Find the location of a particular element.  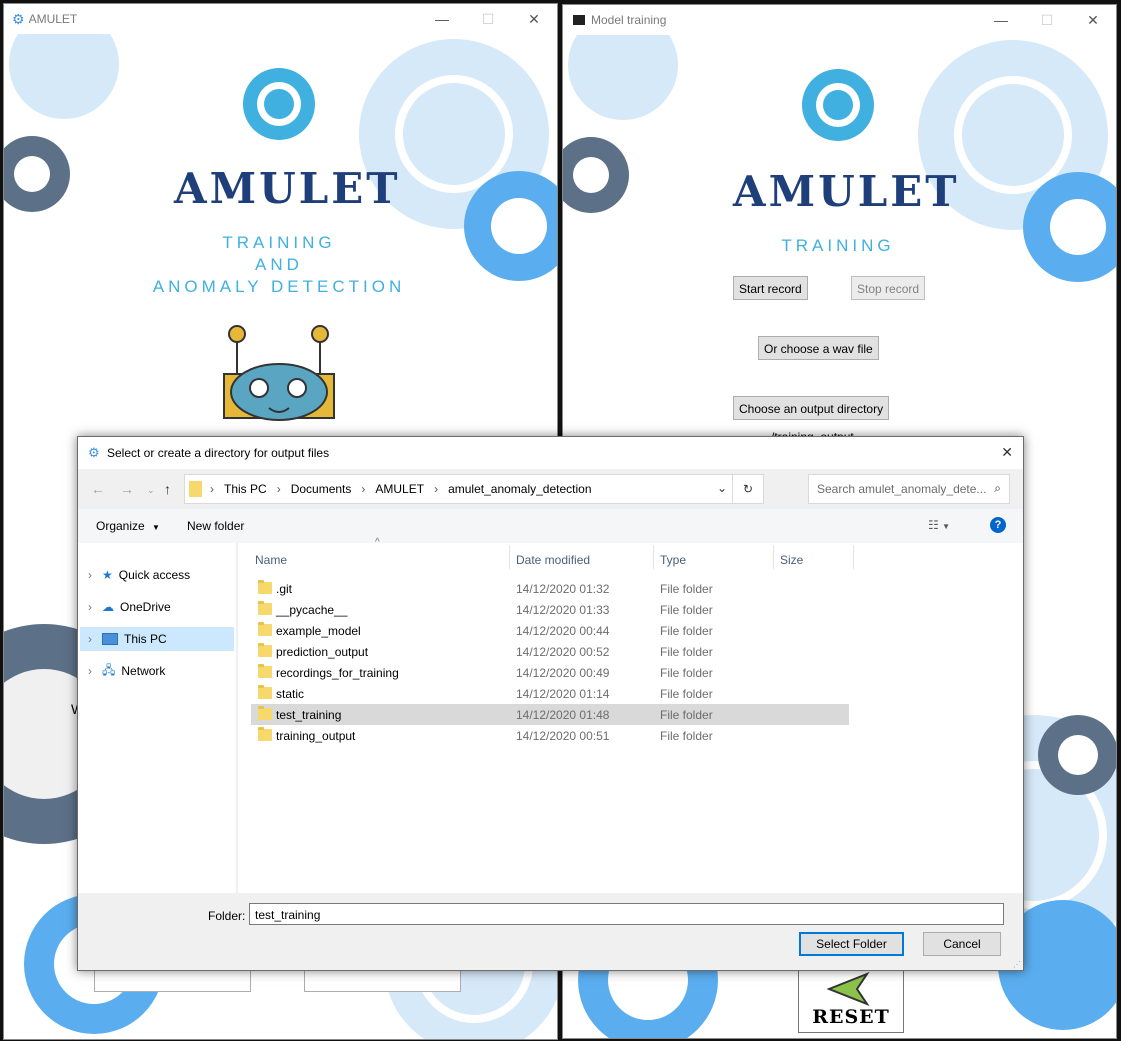

sort-ascending-icon: ^ is located at coordinates (377, 542).